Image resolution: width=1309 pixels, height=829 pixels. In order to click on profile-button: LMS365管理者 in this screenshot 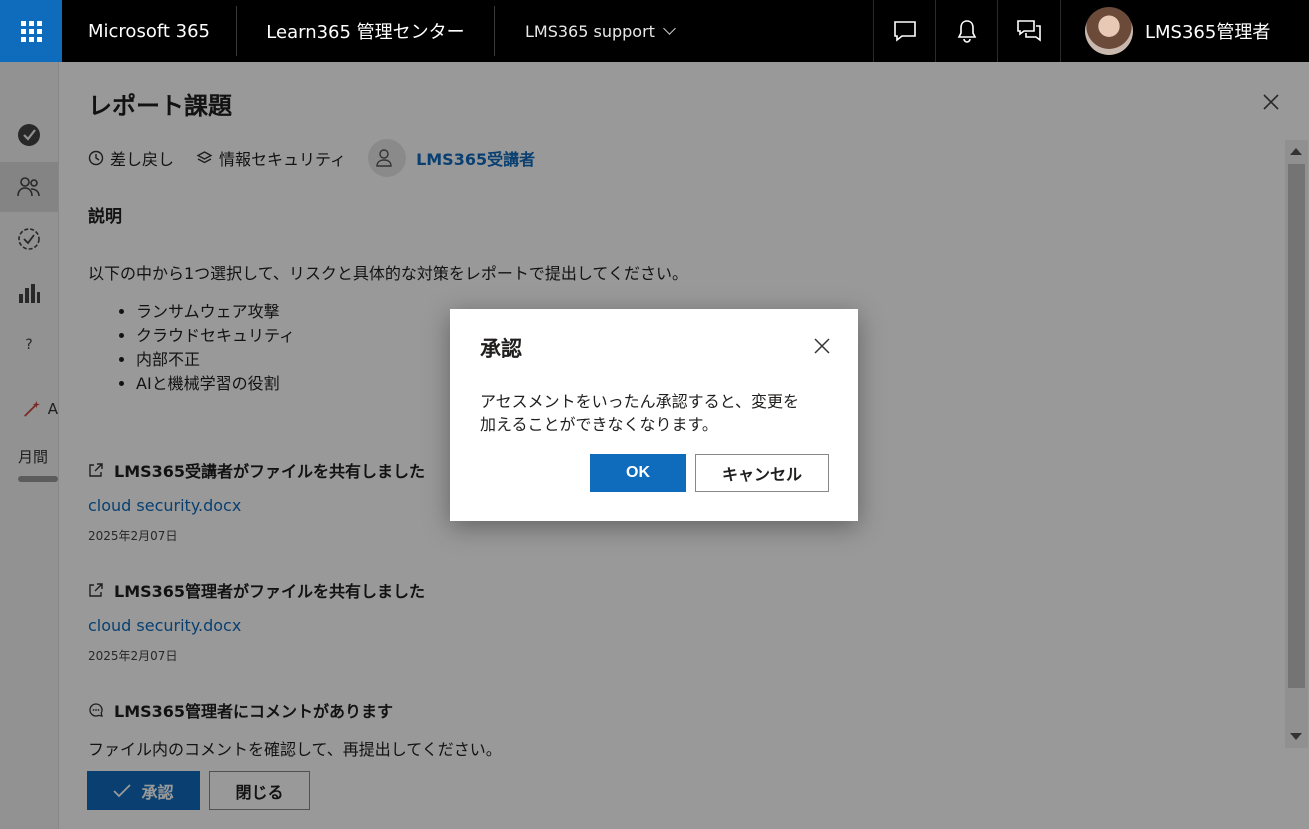, I will do `click(1184, 31)`.